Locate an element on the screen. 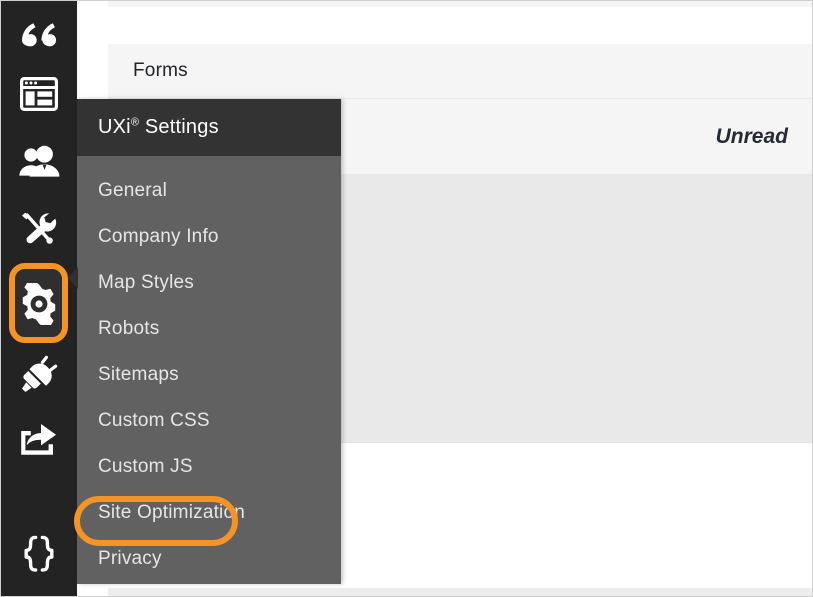 The width and height of the screenshot is (813, 597). rail-item-pages is located at coordinates (39, 94).